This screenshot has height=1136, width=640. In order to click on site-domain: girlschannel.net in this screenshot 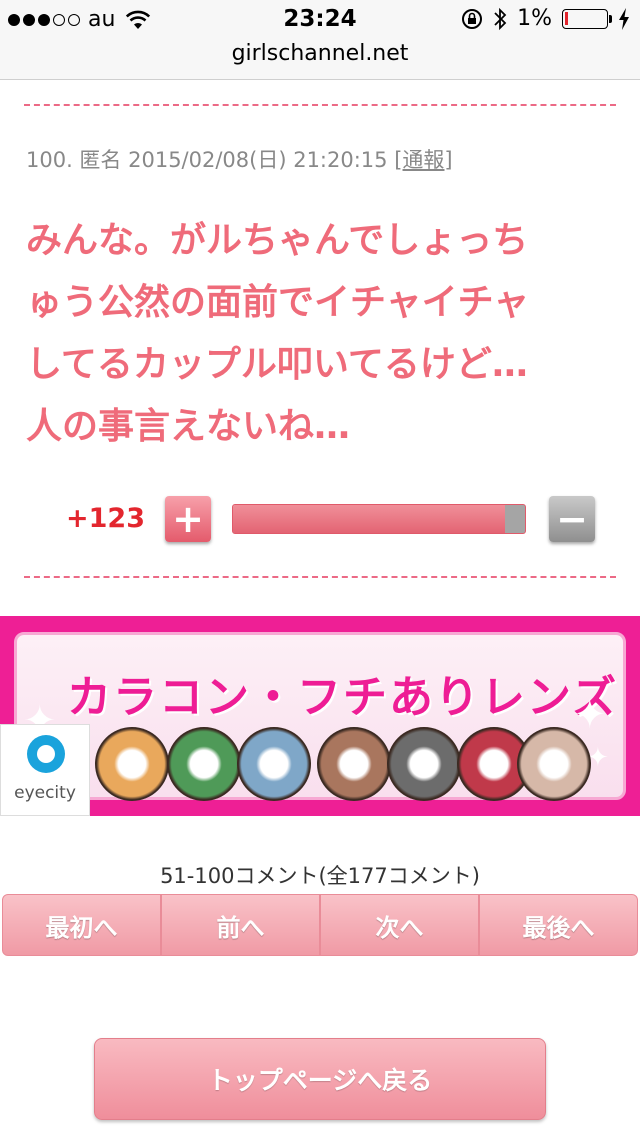, I will do `click(320, 53)`.